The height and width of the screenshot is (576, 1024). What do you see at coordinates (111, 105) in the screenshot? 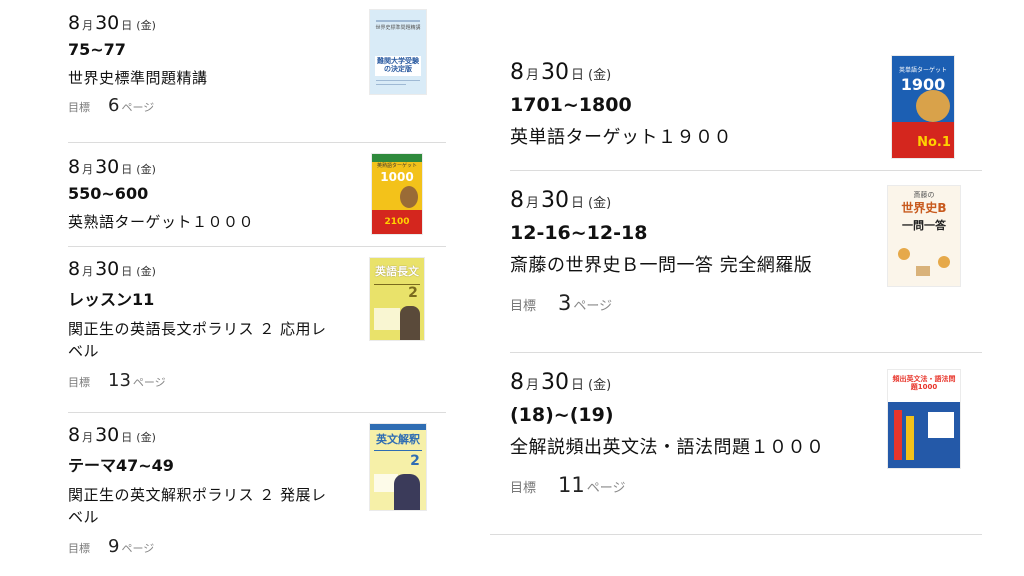
I see `task-goal: 目標 6 ページ` at bounding box center [111, 105].